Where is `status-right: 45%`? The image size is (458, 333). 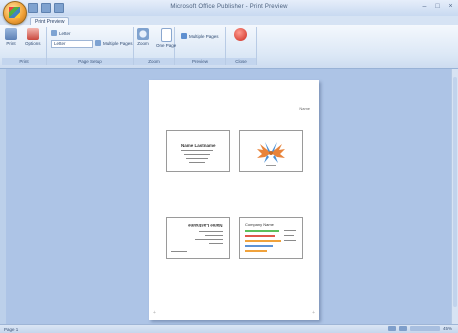
status-right: 45% is located at coordinates (419, 328).